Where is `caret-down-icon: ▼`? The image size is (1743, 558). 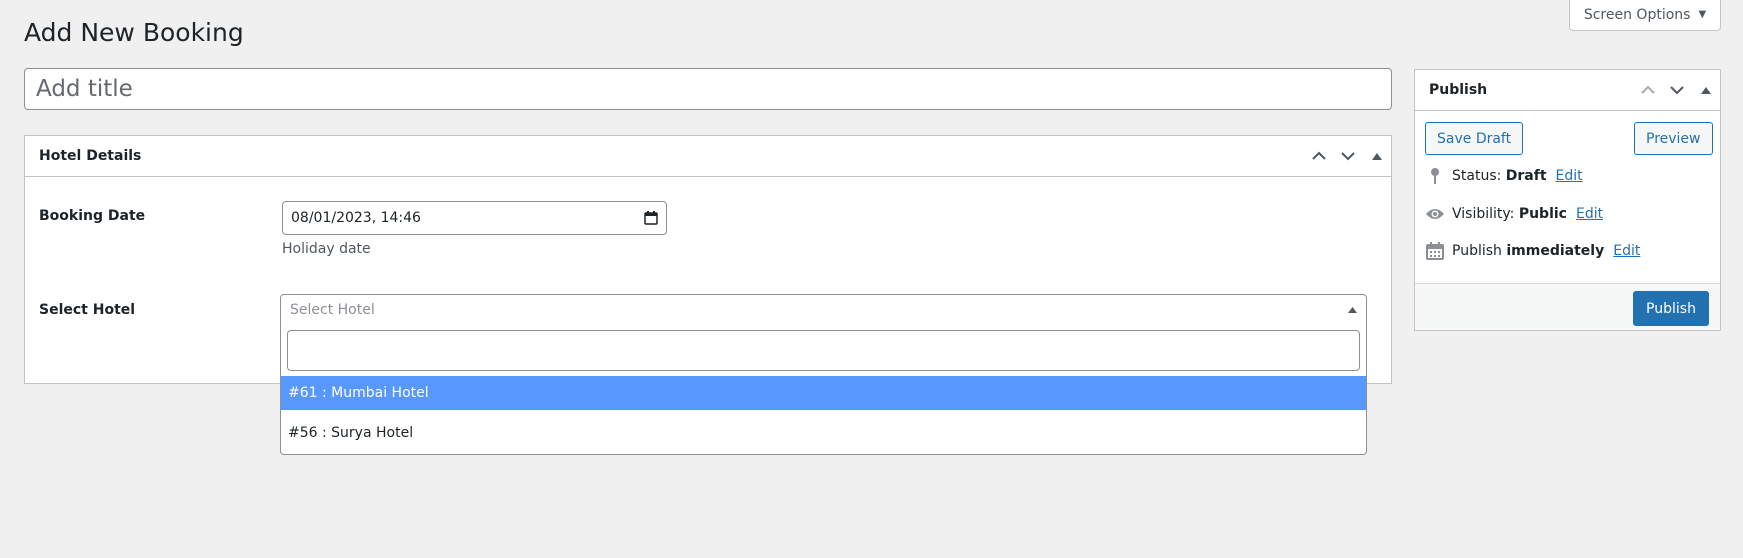 caret-down-icon: ▼ is located at coordinates (1702, 14).